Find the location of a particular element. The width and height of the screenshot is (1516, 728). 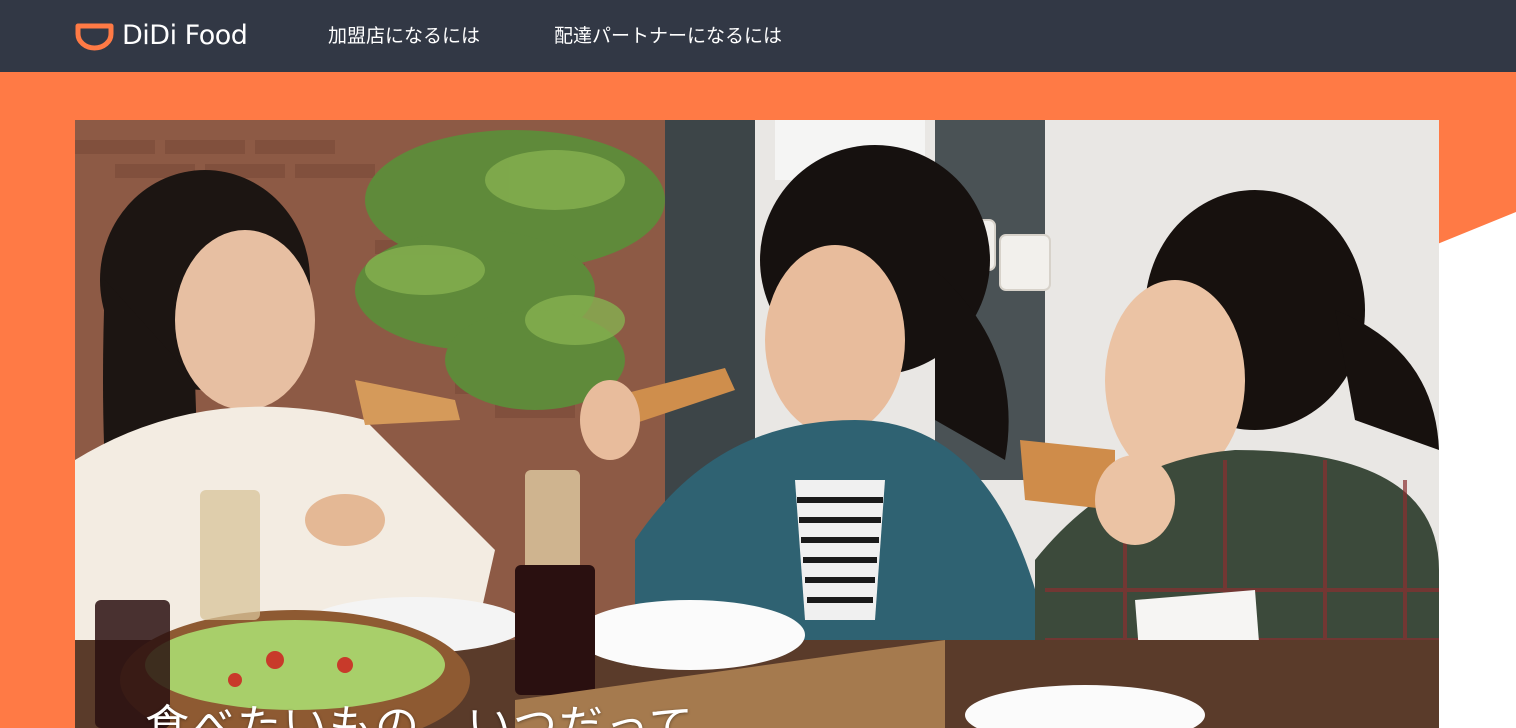

didi-food-logo: DiDi Food is located at coordinates (161, 36).